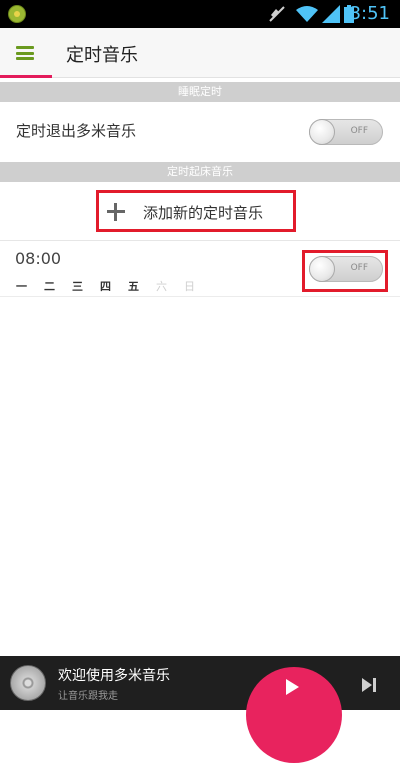 The image size is (400, 763). What do you see at coordinates (200, 53) in the screenshot?
I see `action-bar: 定时音乐` at bounding box center [200, 53].